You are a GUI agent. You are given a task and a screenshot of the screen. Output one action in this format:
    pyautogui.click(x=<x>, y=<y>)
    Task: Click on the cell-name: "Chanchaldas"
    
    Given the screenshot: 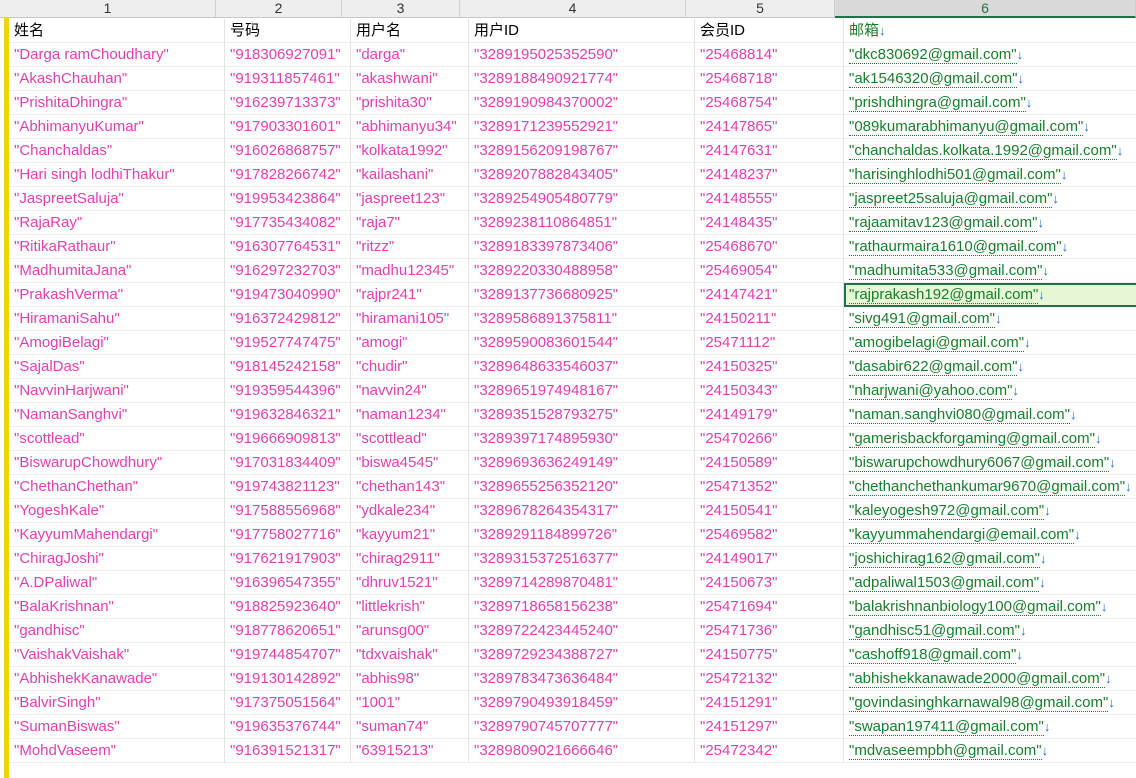 What is the action you would take?
    pyautogui.click(x=117, y=151)
    